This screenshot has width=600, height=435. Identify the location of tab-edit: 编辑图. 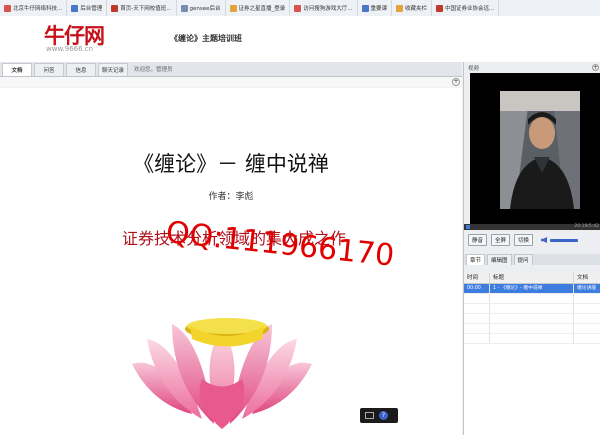
(499, 259).